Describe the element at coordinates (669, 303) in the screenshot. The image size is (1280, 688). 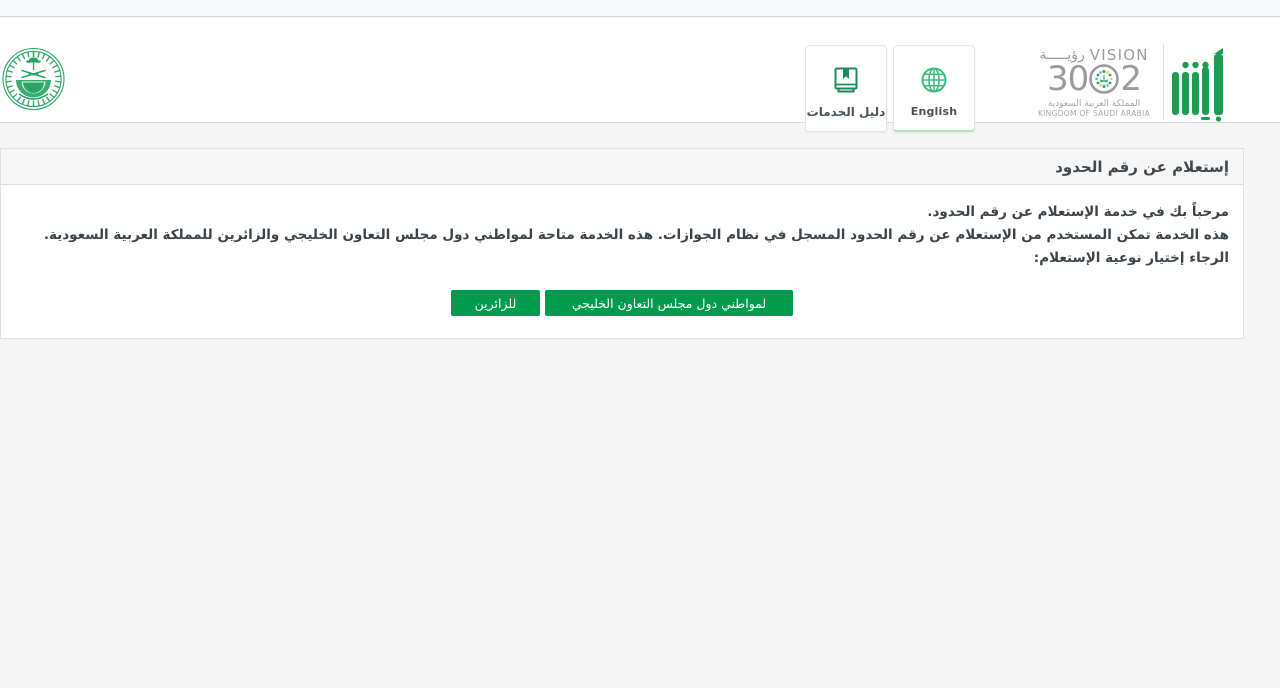
I see `gcc-citizens-button: لمواطني دول مجلس التعاون الخليجي` at that location.